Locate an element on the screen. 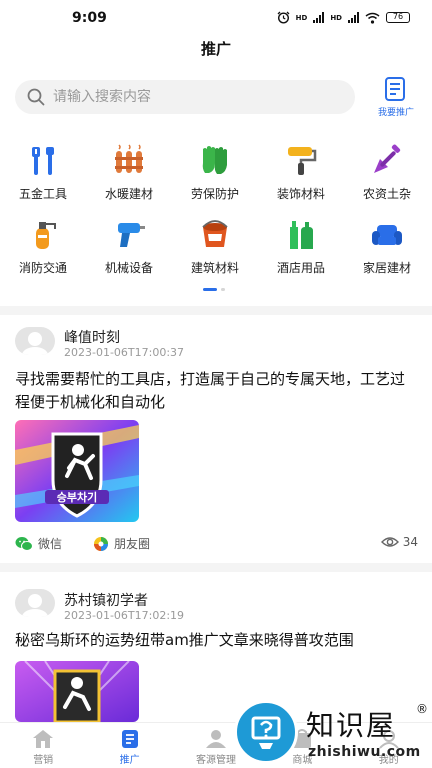  category-home-materials: 家居建材 is located at coordinates (387, 253).